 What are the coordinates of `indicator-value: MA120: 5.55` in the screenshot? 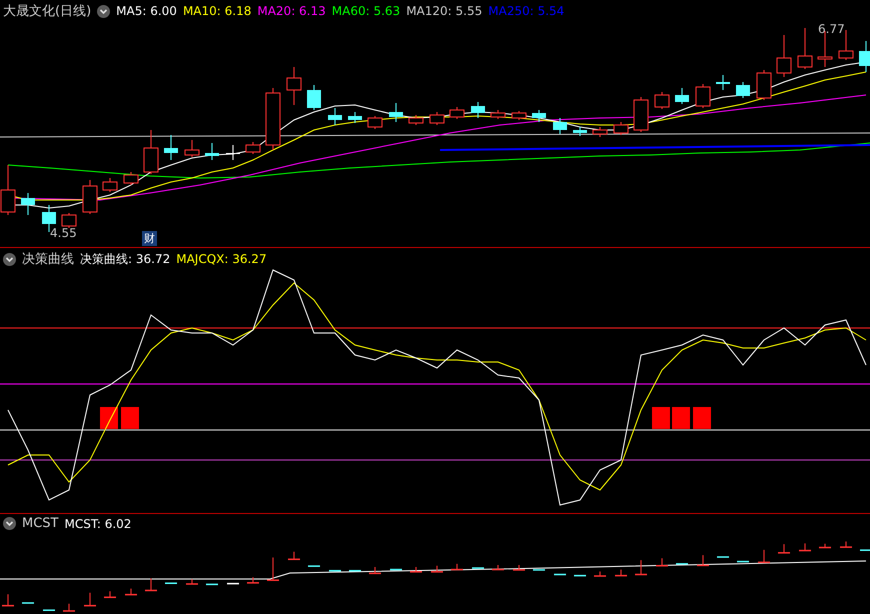 It's located at (444, 11).